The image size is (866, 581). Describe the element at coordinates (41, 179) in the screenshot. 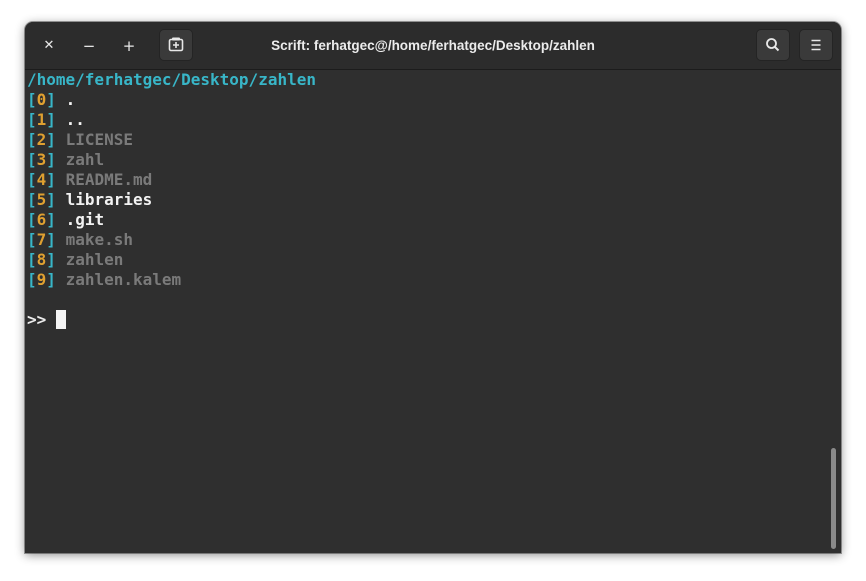

I see `entry-index: 4` at that location.